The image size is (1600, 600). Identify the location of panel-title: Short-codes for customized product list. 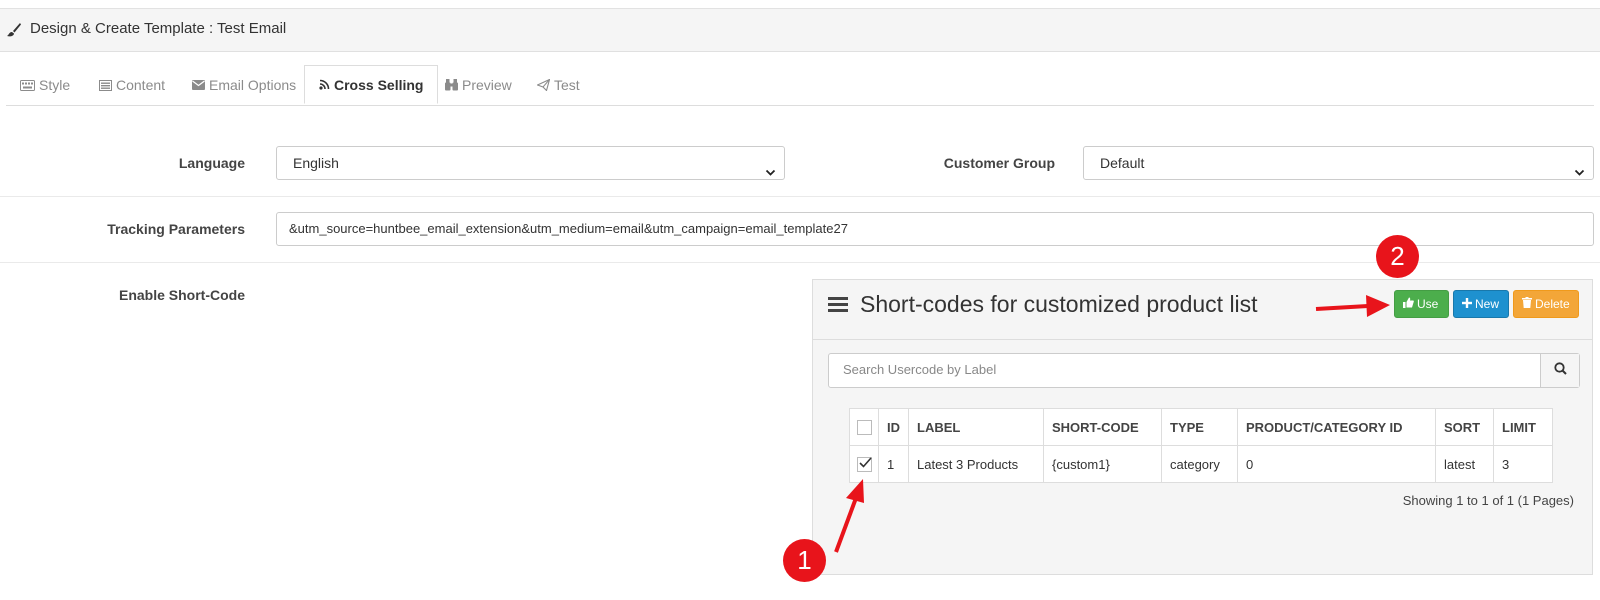
(1059, 304).